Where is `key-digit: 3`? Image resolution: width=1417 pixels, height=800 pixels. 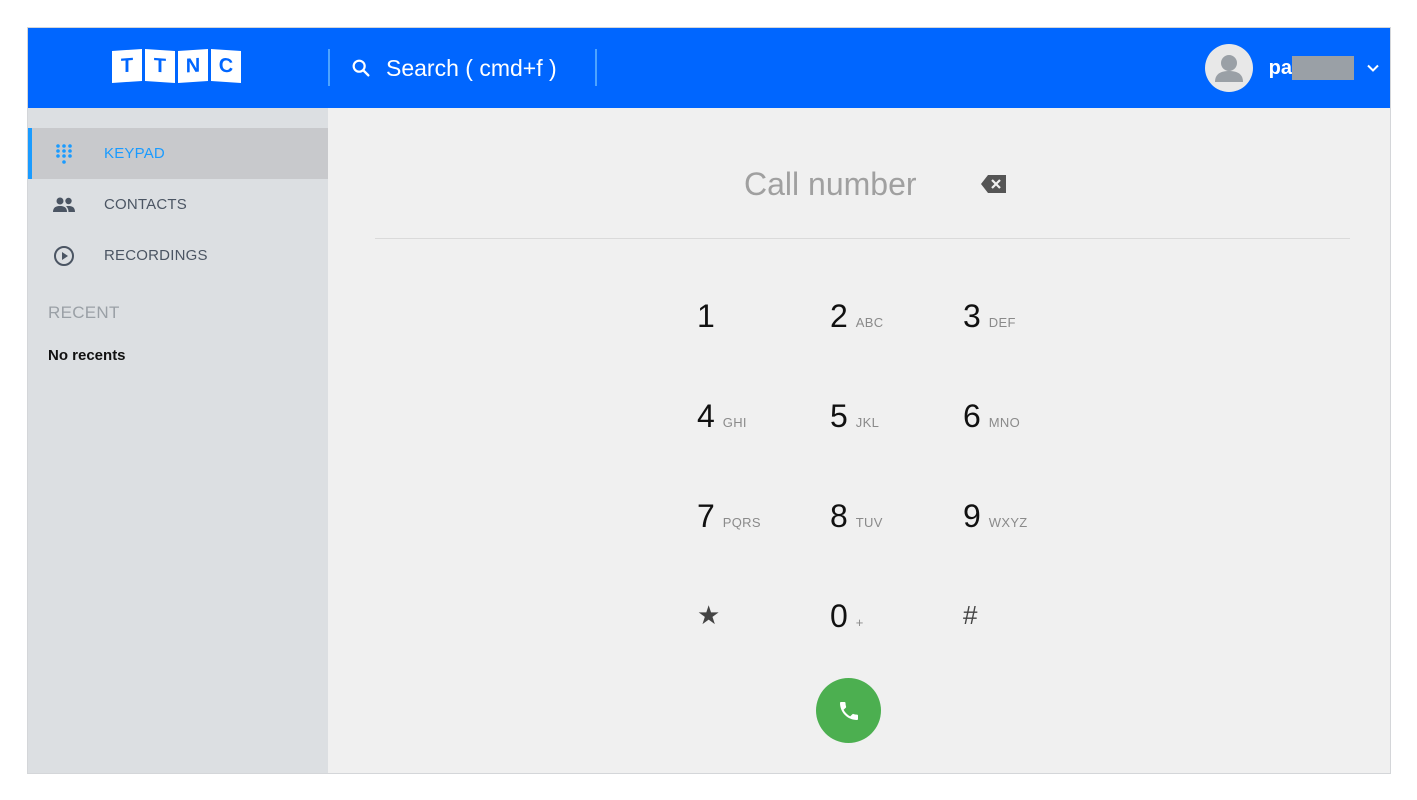 key-digit: 3 is located at coordinates (972, 316).